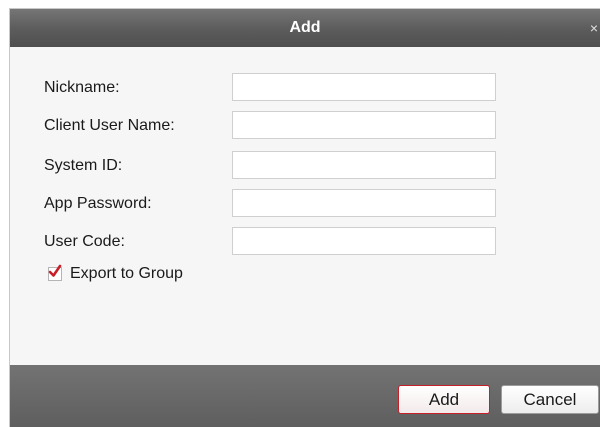  I want to click on user-code-label: User Code:, so click(84, 241).